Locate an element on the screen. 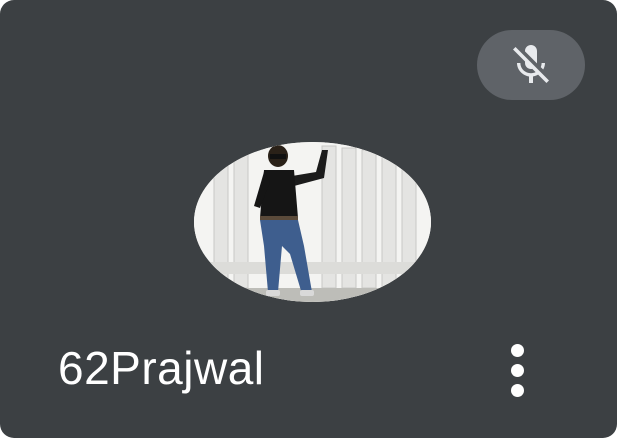  participant-name: 62Prajwal is located at coordinates (161, 368).